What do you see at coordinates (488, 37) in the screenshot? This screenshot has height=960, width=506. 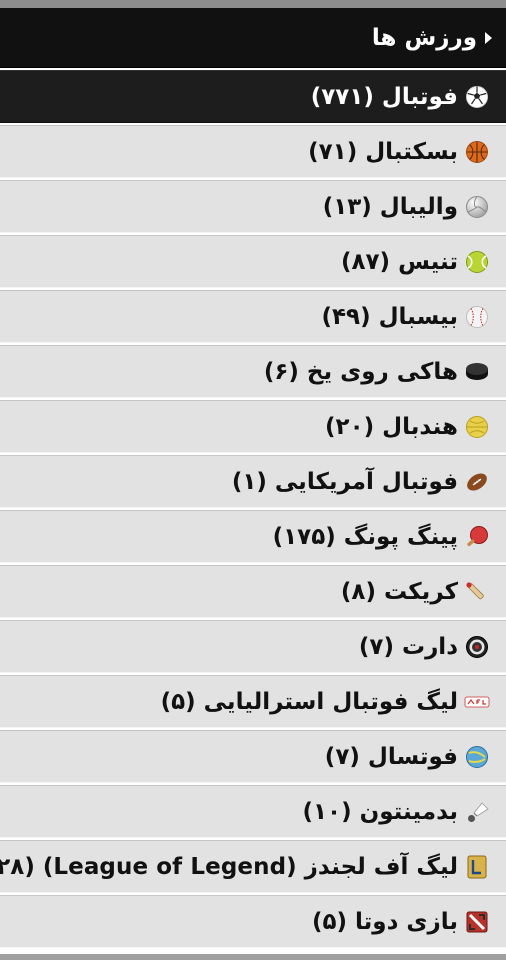 I see `caret-left-icon` at bounding box center [488, 37].